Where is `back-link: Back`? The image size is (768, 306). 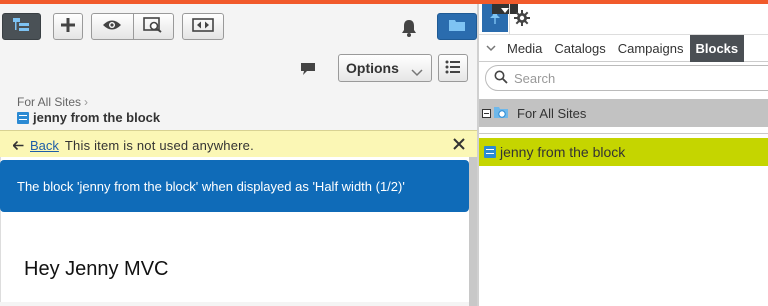 back-link: Back is located at coordinates (44, 145).